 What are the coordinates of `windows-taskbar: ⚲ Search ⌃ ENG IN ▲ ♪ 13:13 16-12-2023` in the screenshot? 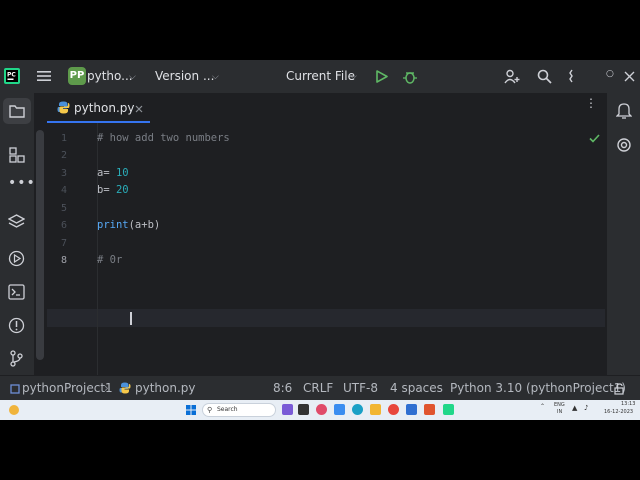 It's located at (320, 410).